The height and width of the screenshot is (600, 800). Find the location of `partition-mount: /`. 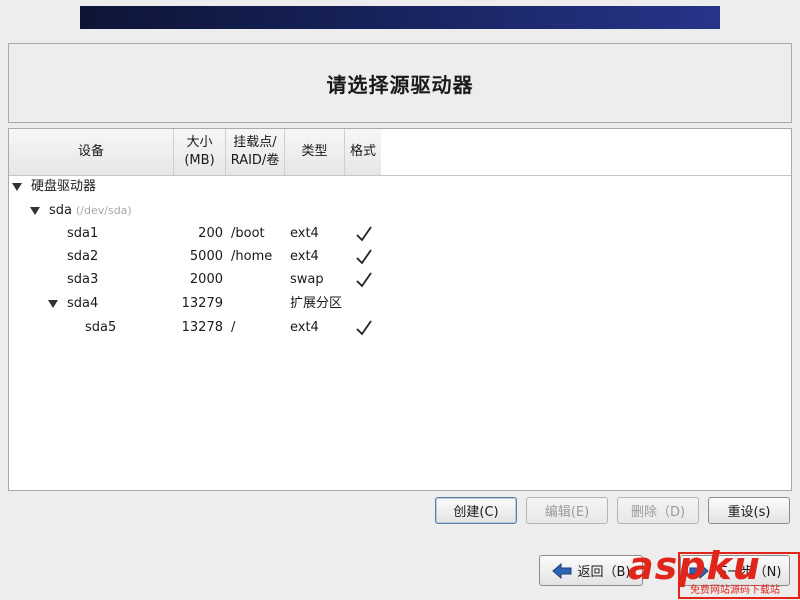

partition-mount: / is located at coordinates (233, 327).